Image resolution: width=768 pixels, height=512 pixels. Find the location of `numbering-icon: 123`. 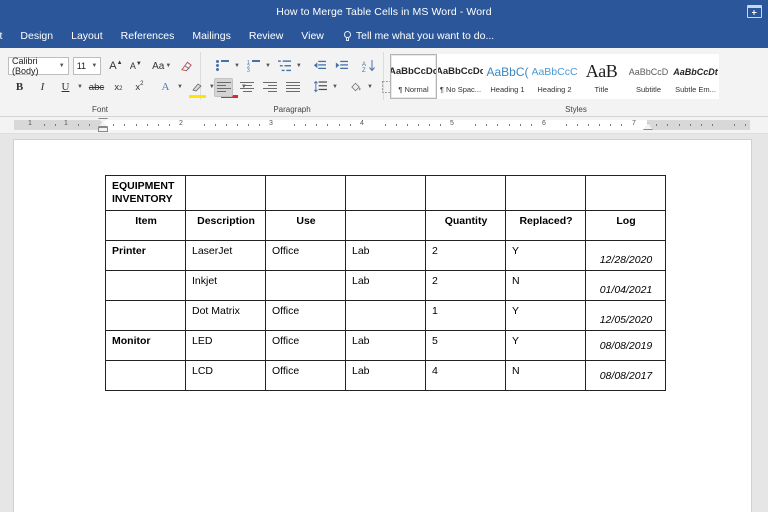

numbering-icon: 123 is located at coordinates (253, 66).